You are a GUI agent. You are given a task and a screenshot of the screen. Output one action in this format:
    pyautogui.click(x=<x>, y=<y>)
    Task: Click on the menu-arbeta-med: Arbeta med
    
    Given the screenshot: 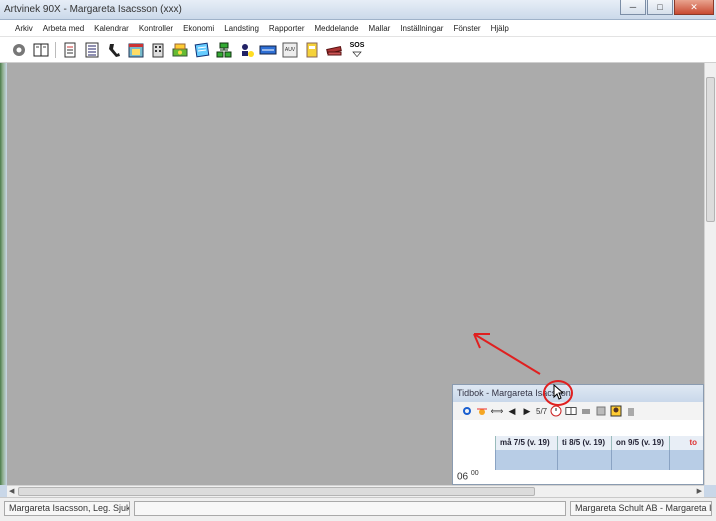 What is the action you would take?
    pyautogui.click(x=63, y=28)
    